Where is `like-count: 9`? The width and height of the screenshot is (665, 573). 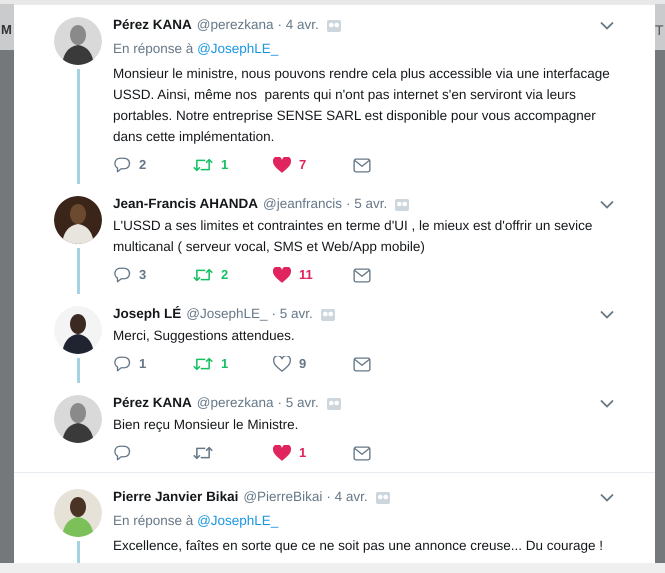 like-count: 9 is located at coordinates (302, 364).